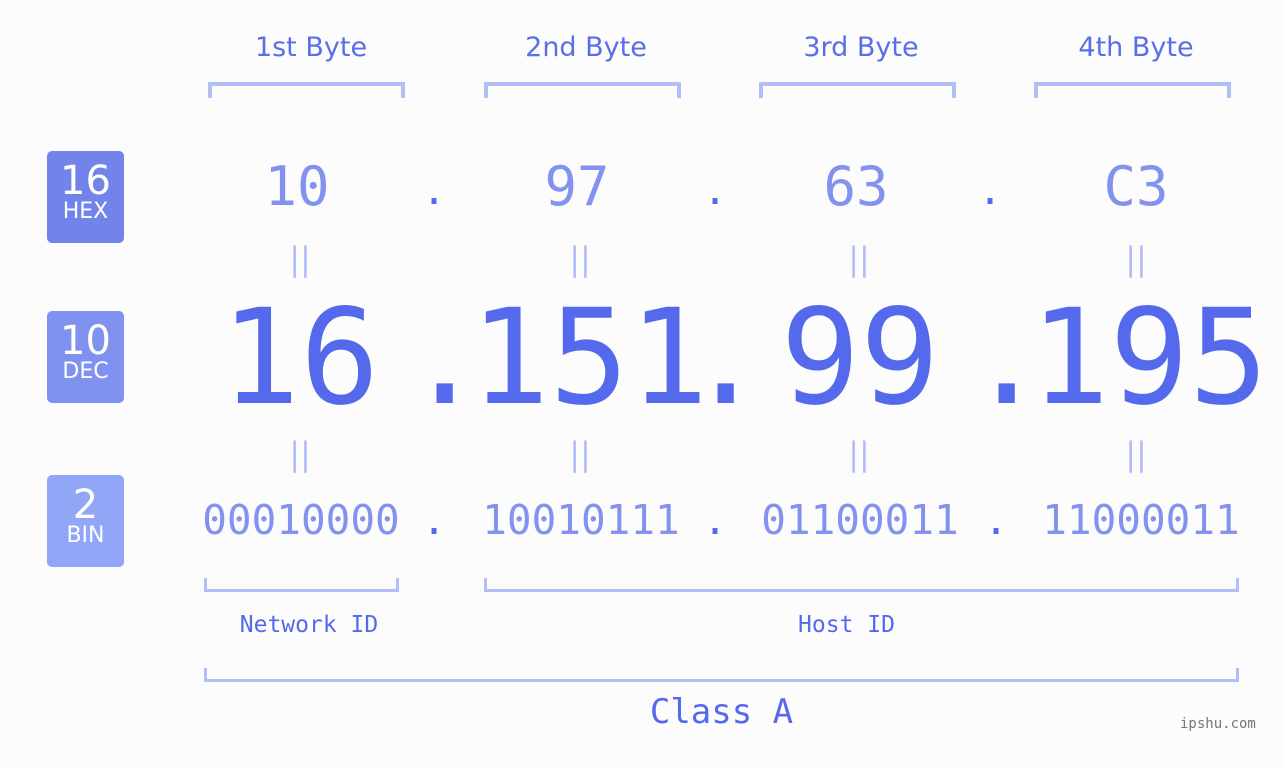 The height and width of the screenshot is (767, 1285). What do you see at coordinates (861, 585) in the screenshot?
I see `host-id-bracket` at bounding box center [861, 585].